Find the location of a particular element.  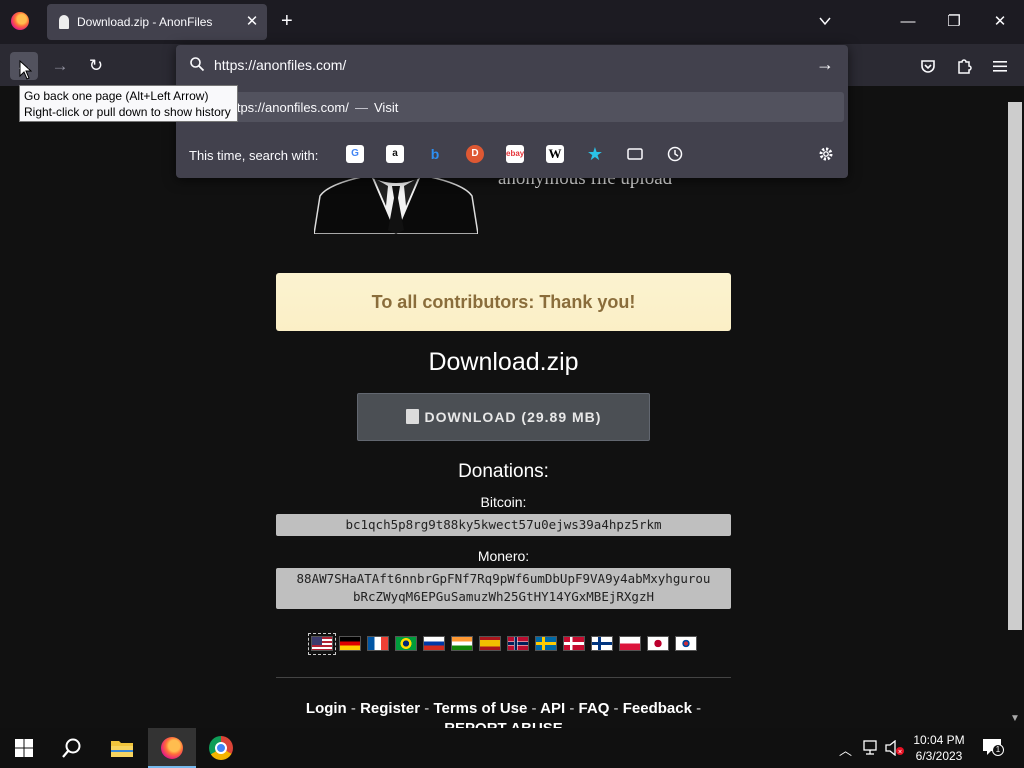

google-icon: G is located at coordinates (355, 154).